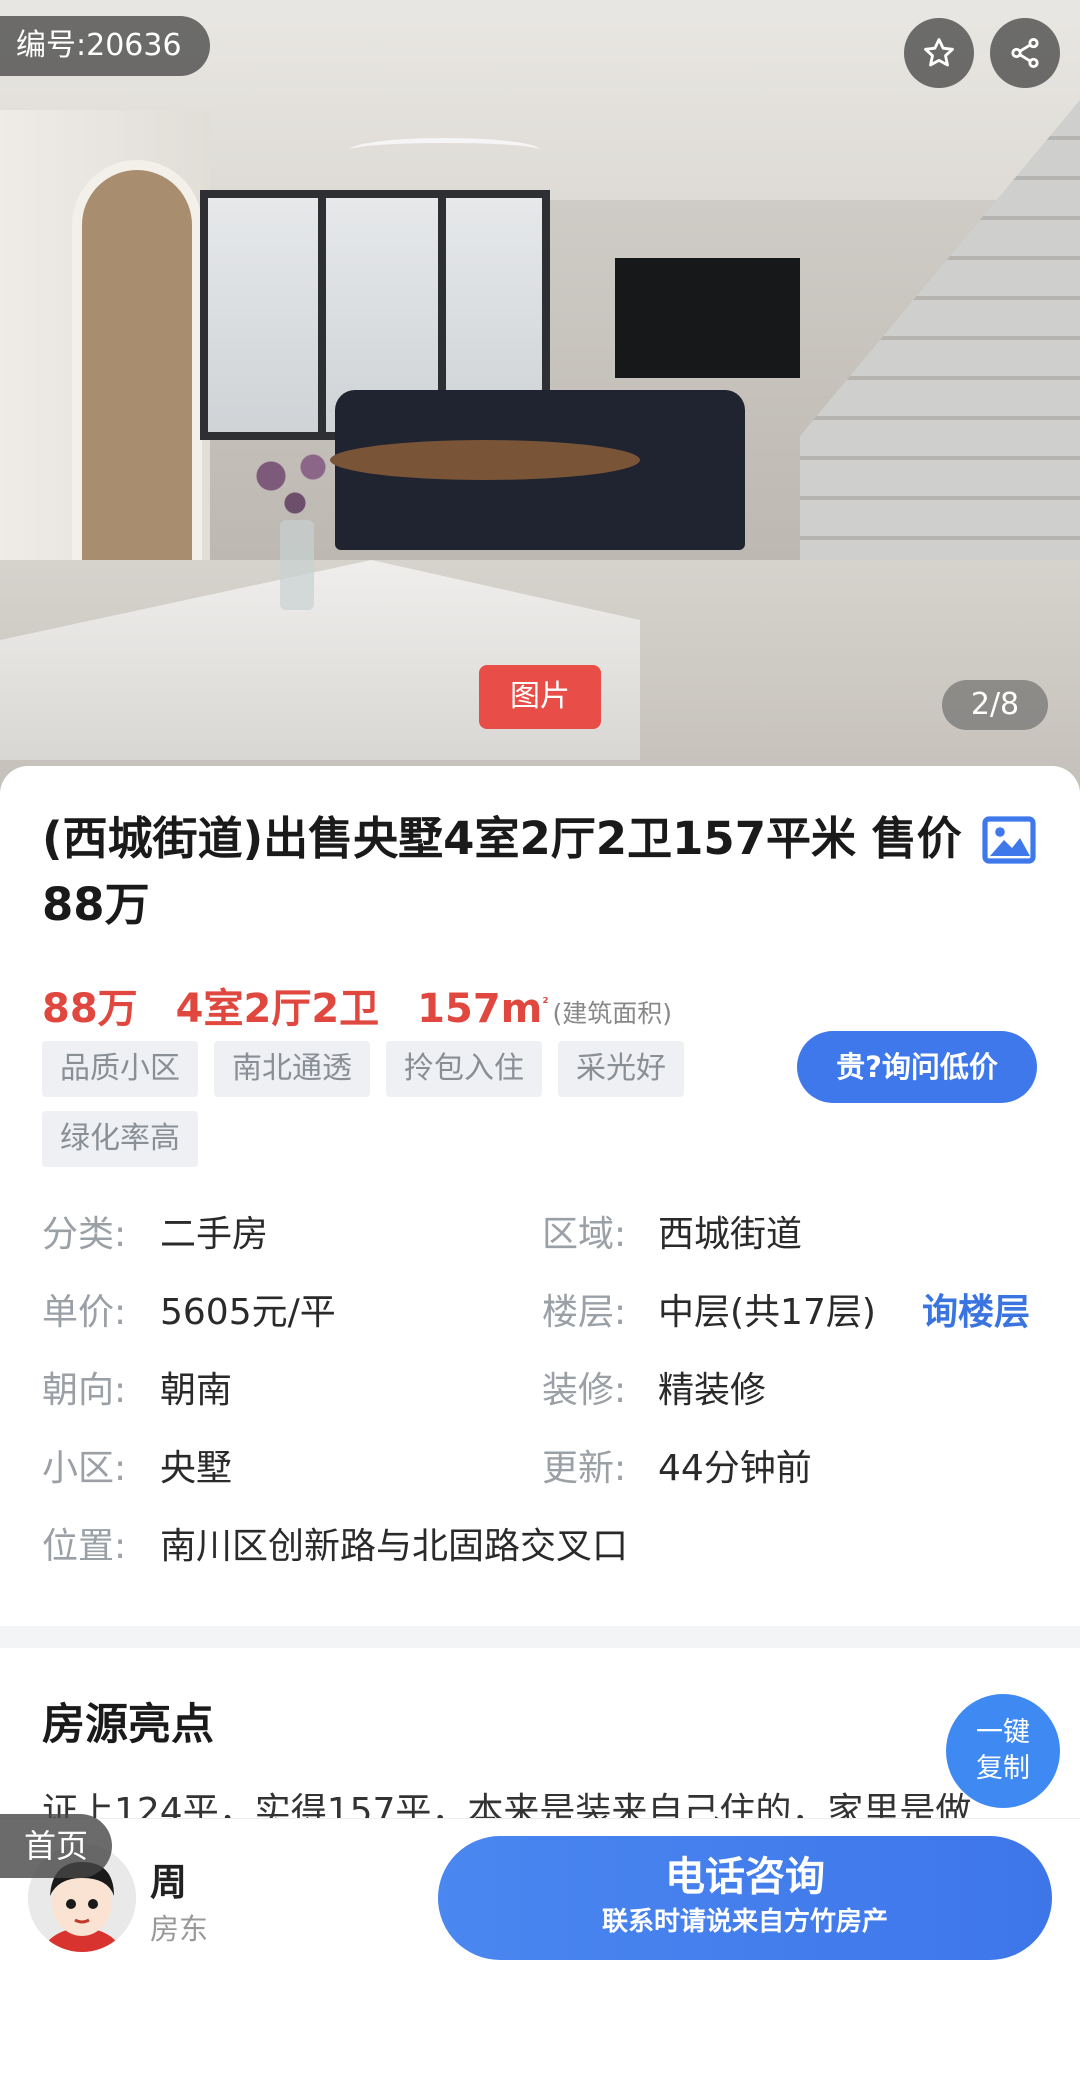 Image resolution: width=1080 pixels, height=2073 pixels. Describe the element at coordinates (767, 1312) in the screenshot. I see `floor-value: 中层(共17层)` at that location.